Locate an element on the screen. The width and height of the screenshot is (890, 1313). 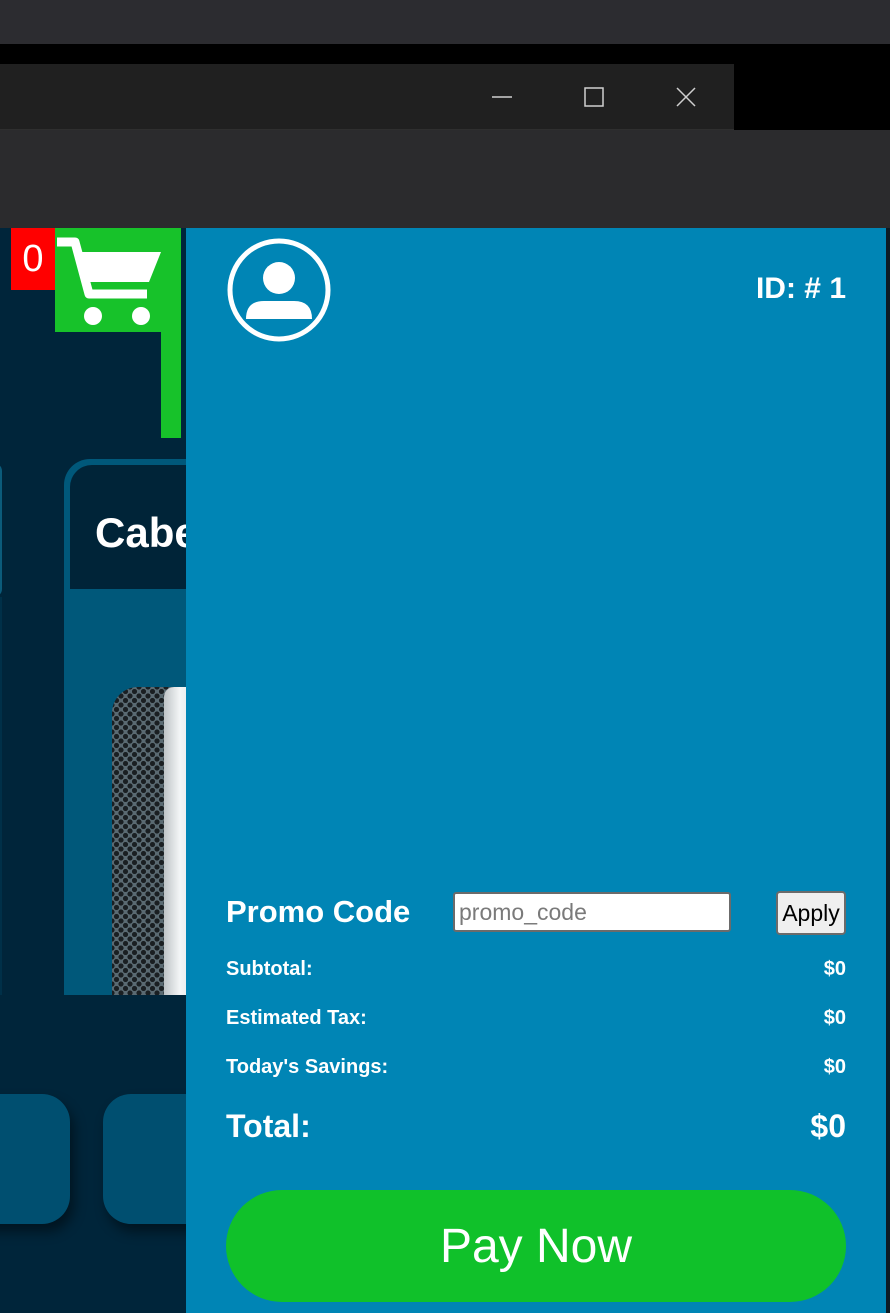
pay-now-button: Pay Now is located at coordinates (536, 1246).